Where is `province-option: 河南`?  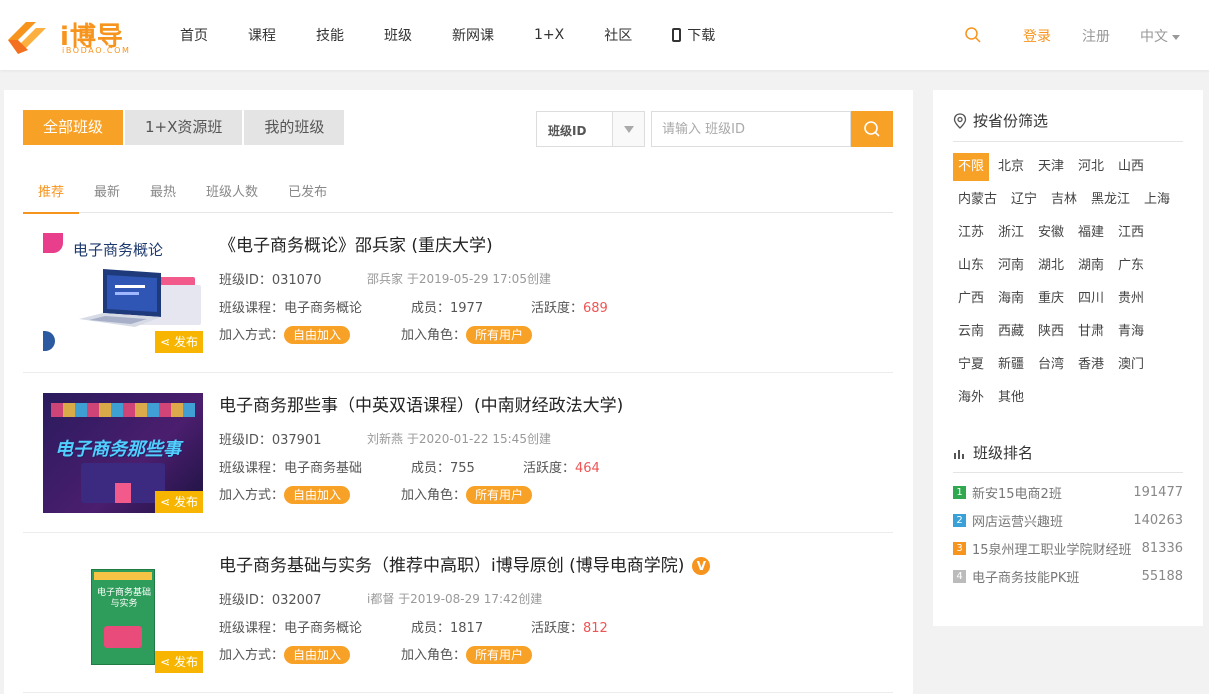
province-option: 河南 is located at coordinates (1011, 266).